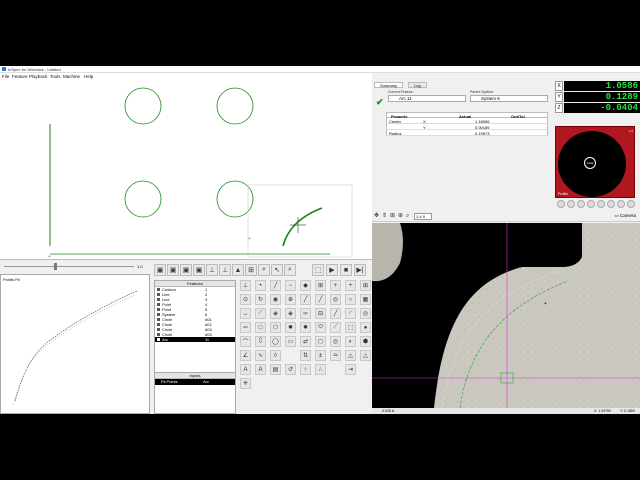 The width and height of the screenshot is (640, 480). What do you see at coordinates (260, 313) in the screenshot?
I see `slant-icon: ⟋` at bounding box center [260, 313].